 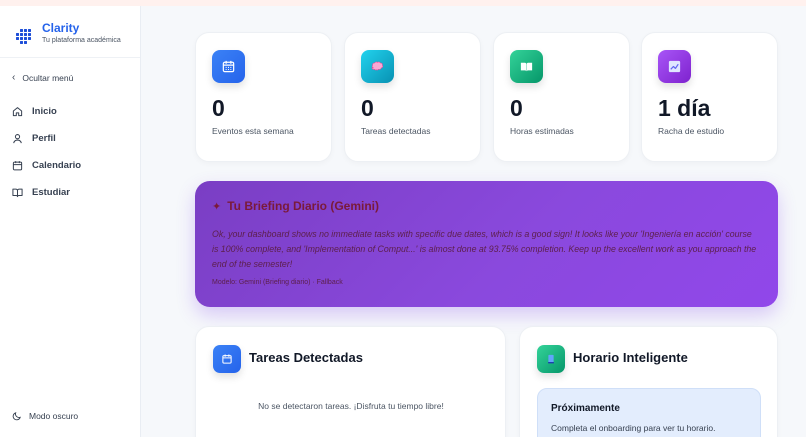 I want to click on sidebar-item-perfil: Perfil, so click(x=46, y=138).